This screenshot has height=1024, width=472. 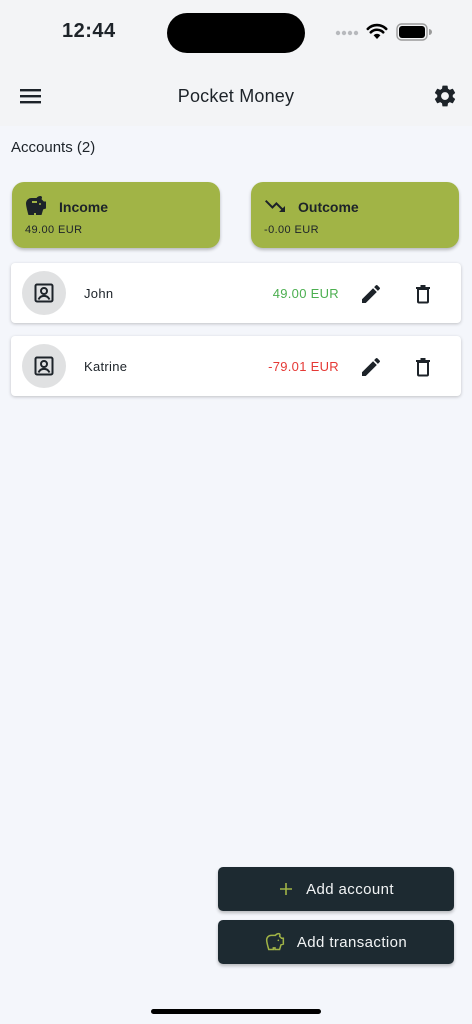 What do you see at coordinates (106, 366) in the screenshot?
I see `account-name: Katrine` at bounding box center [106, 366].